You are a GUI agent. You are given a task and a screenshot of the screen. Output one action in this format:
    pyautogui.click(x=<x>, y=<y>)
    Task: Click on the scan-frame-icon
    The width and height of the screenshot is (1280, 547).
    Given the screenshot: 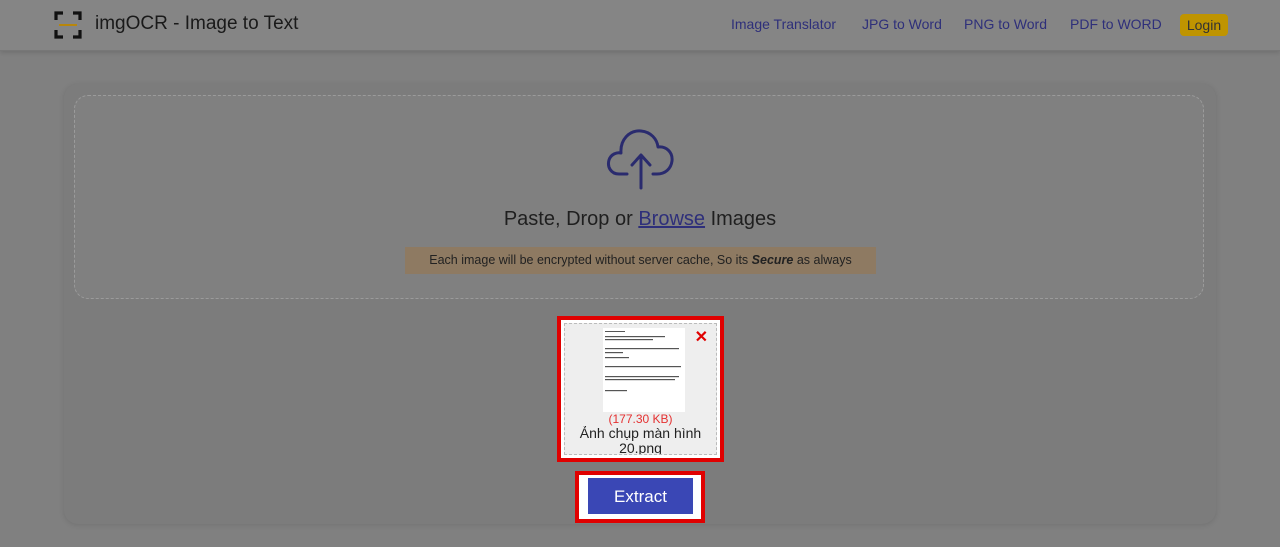 What is the action you would take?
    pyautogui.click(x=68, y=25)
    